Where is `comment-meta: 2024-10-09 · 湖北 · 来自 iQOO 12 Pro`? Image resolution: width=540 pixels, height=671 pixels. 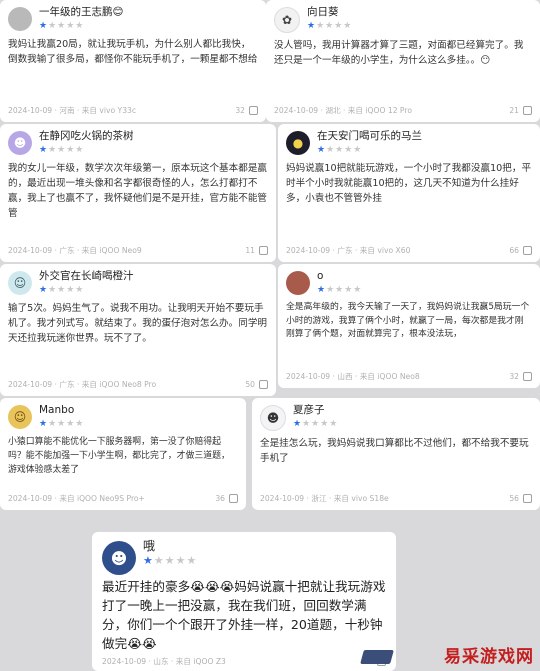 comment-meta: 2024-10-09 · 湖北 · 来自 iQOO 12 Pro is located at coordinates (343, 110).